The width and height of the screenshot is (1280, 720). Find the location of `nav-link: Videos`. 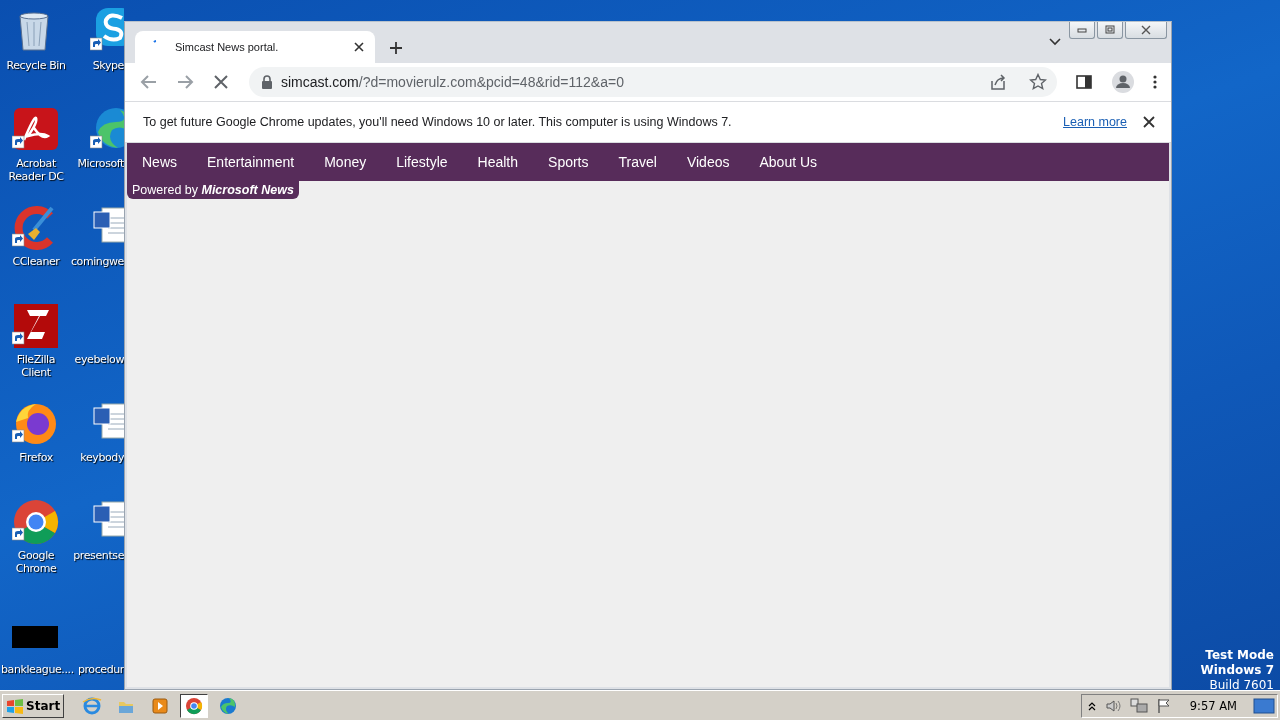

nav-link: Videos is located at coordinates (708, 162).